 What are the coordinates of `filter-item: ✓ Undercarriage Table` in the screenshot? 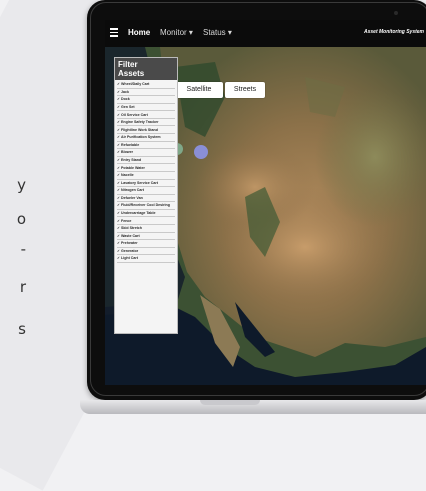 It's located at (146, 214).